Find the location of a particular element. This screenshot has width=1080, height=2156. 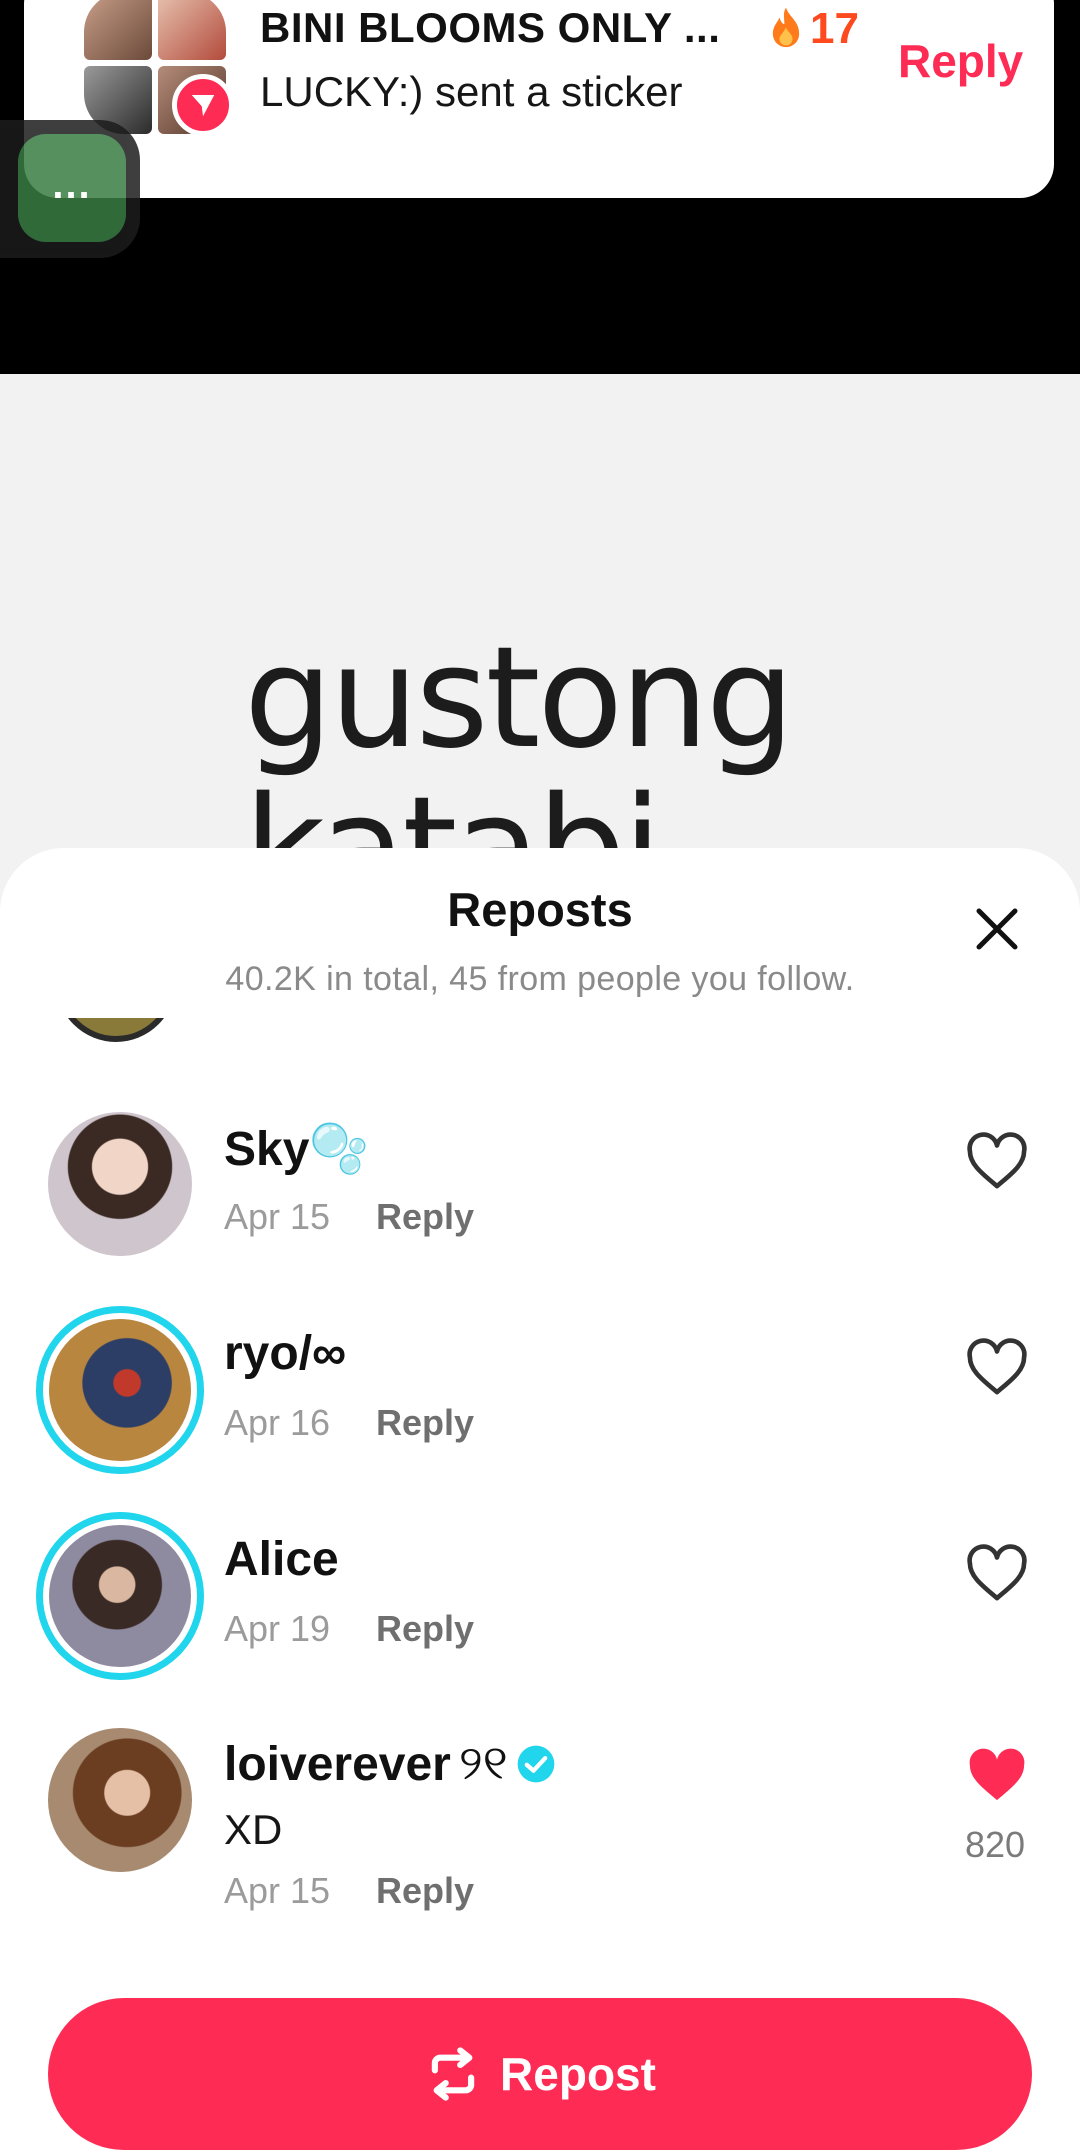

send-icon is located at coordinates (203, 105).